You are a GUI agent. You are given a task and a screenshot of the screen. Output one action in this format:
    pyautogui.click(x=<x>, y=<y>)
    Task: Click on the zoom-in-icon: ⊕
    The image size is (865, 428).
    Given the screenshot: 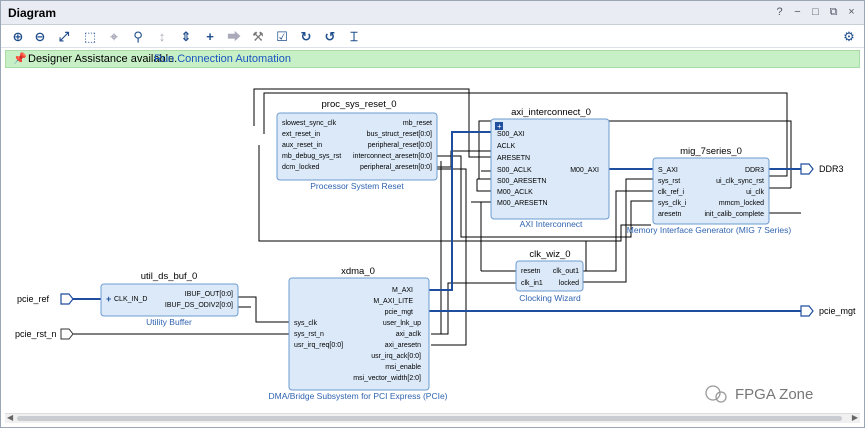 What is the action you would take?
    pyautogui.click(x=18, y=37)
    